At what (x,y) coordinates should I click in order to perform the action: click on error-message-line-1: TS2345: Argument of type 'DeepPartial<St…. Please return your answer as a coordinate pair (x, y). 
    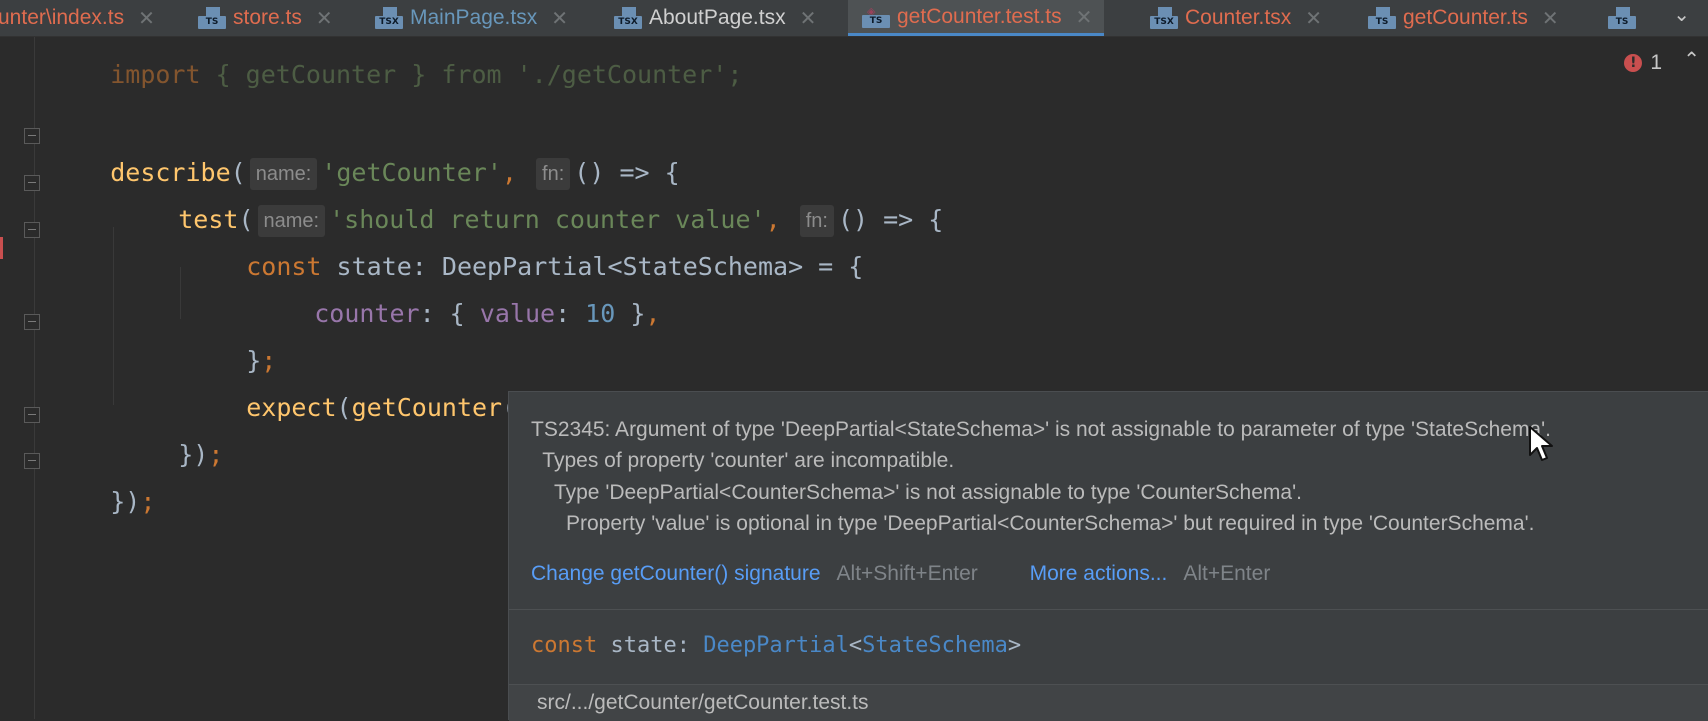
    Looking at the image, I should click on (1041, 429).